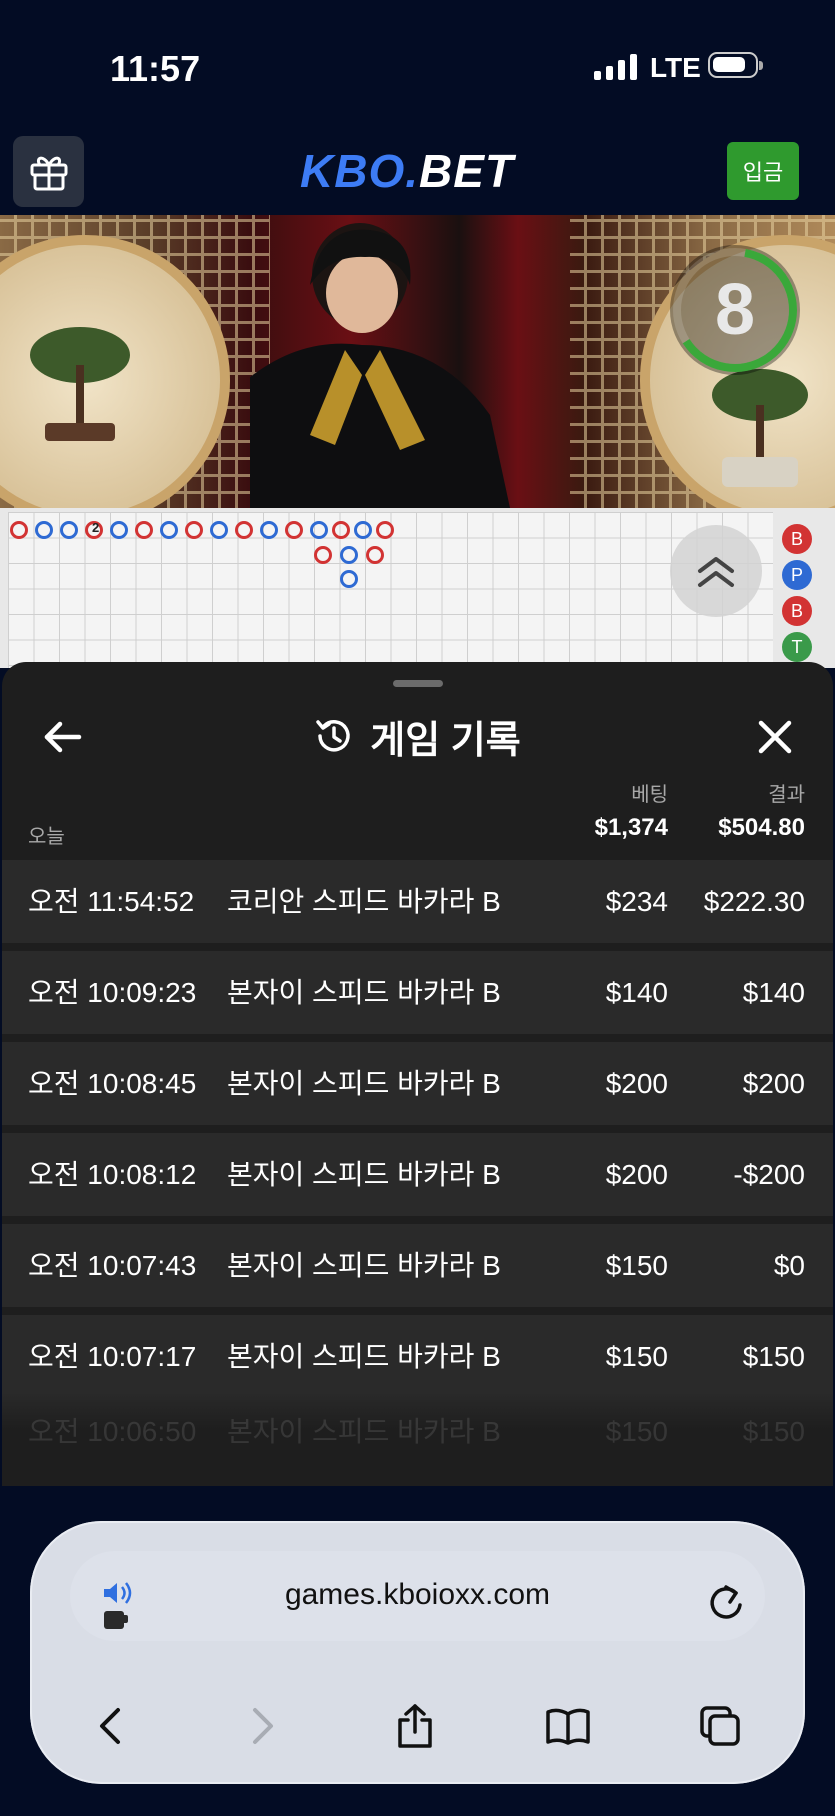 The image size is (835, 1816). What do you see at coordinates (761, 827) in the screenshot?
I see `total-result: $504.80` at bounding box center [761, 827].